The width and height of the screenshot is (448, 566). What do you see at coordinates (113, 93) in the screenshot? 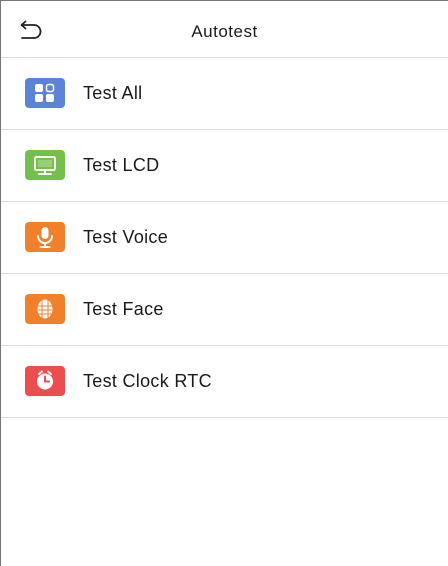
I see `menu-item-label: Test All` at bounding box center [113, 93].